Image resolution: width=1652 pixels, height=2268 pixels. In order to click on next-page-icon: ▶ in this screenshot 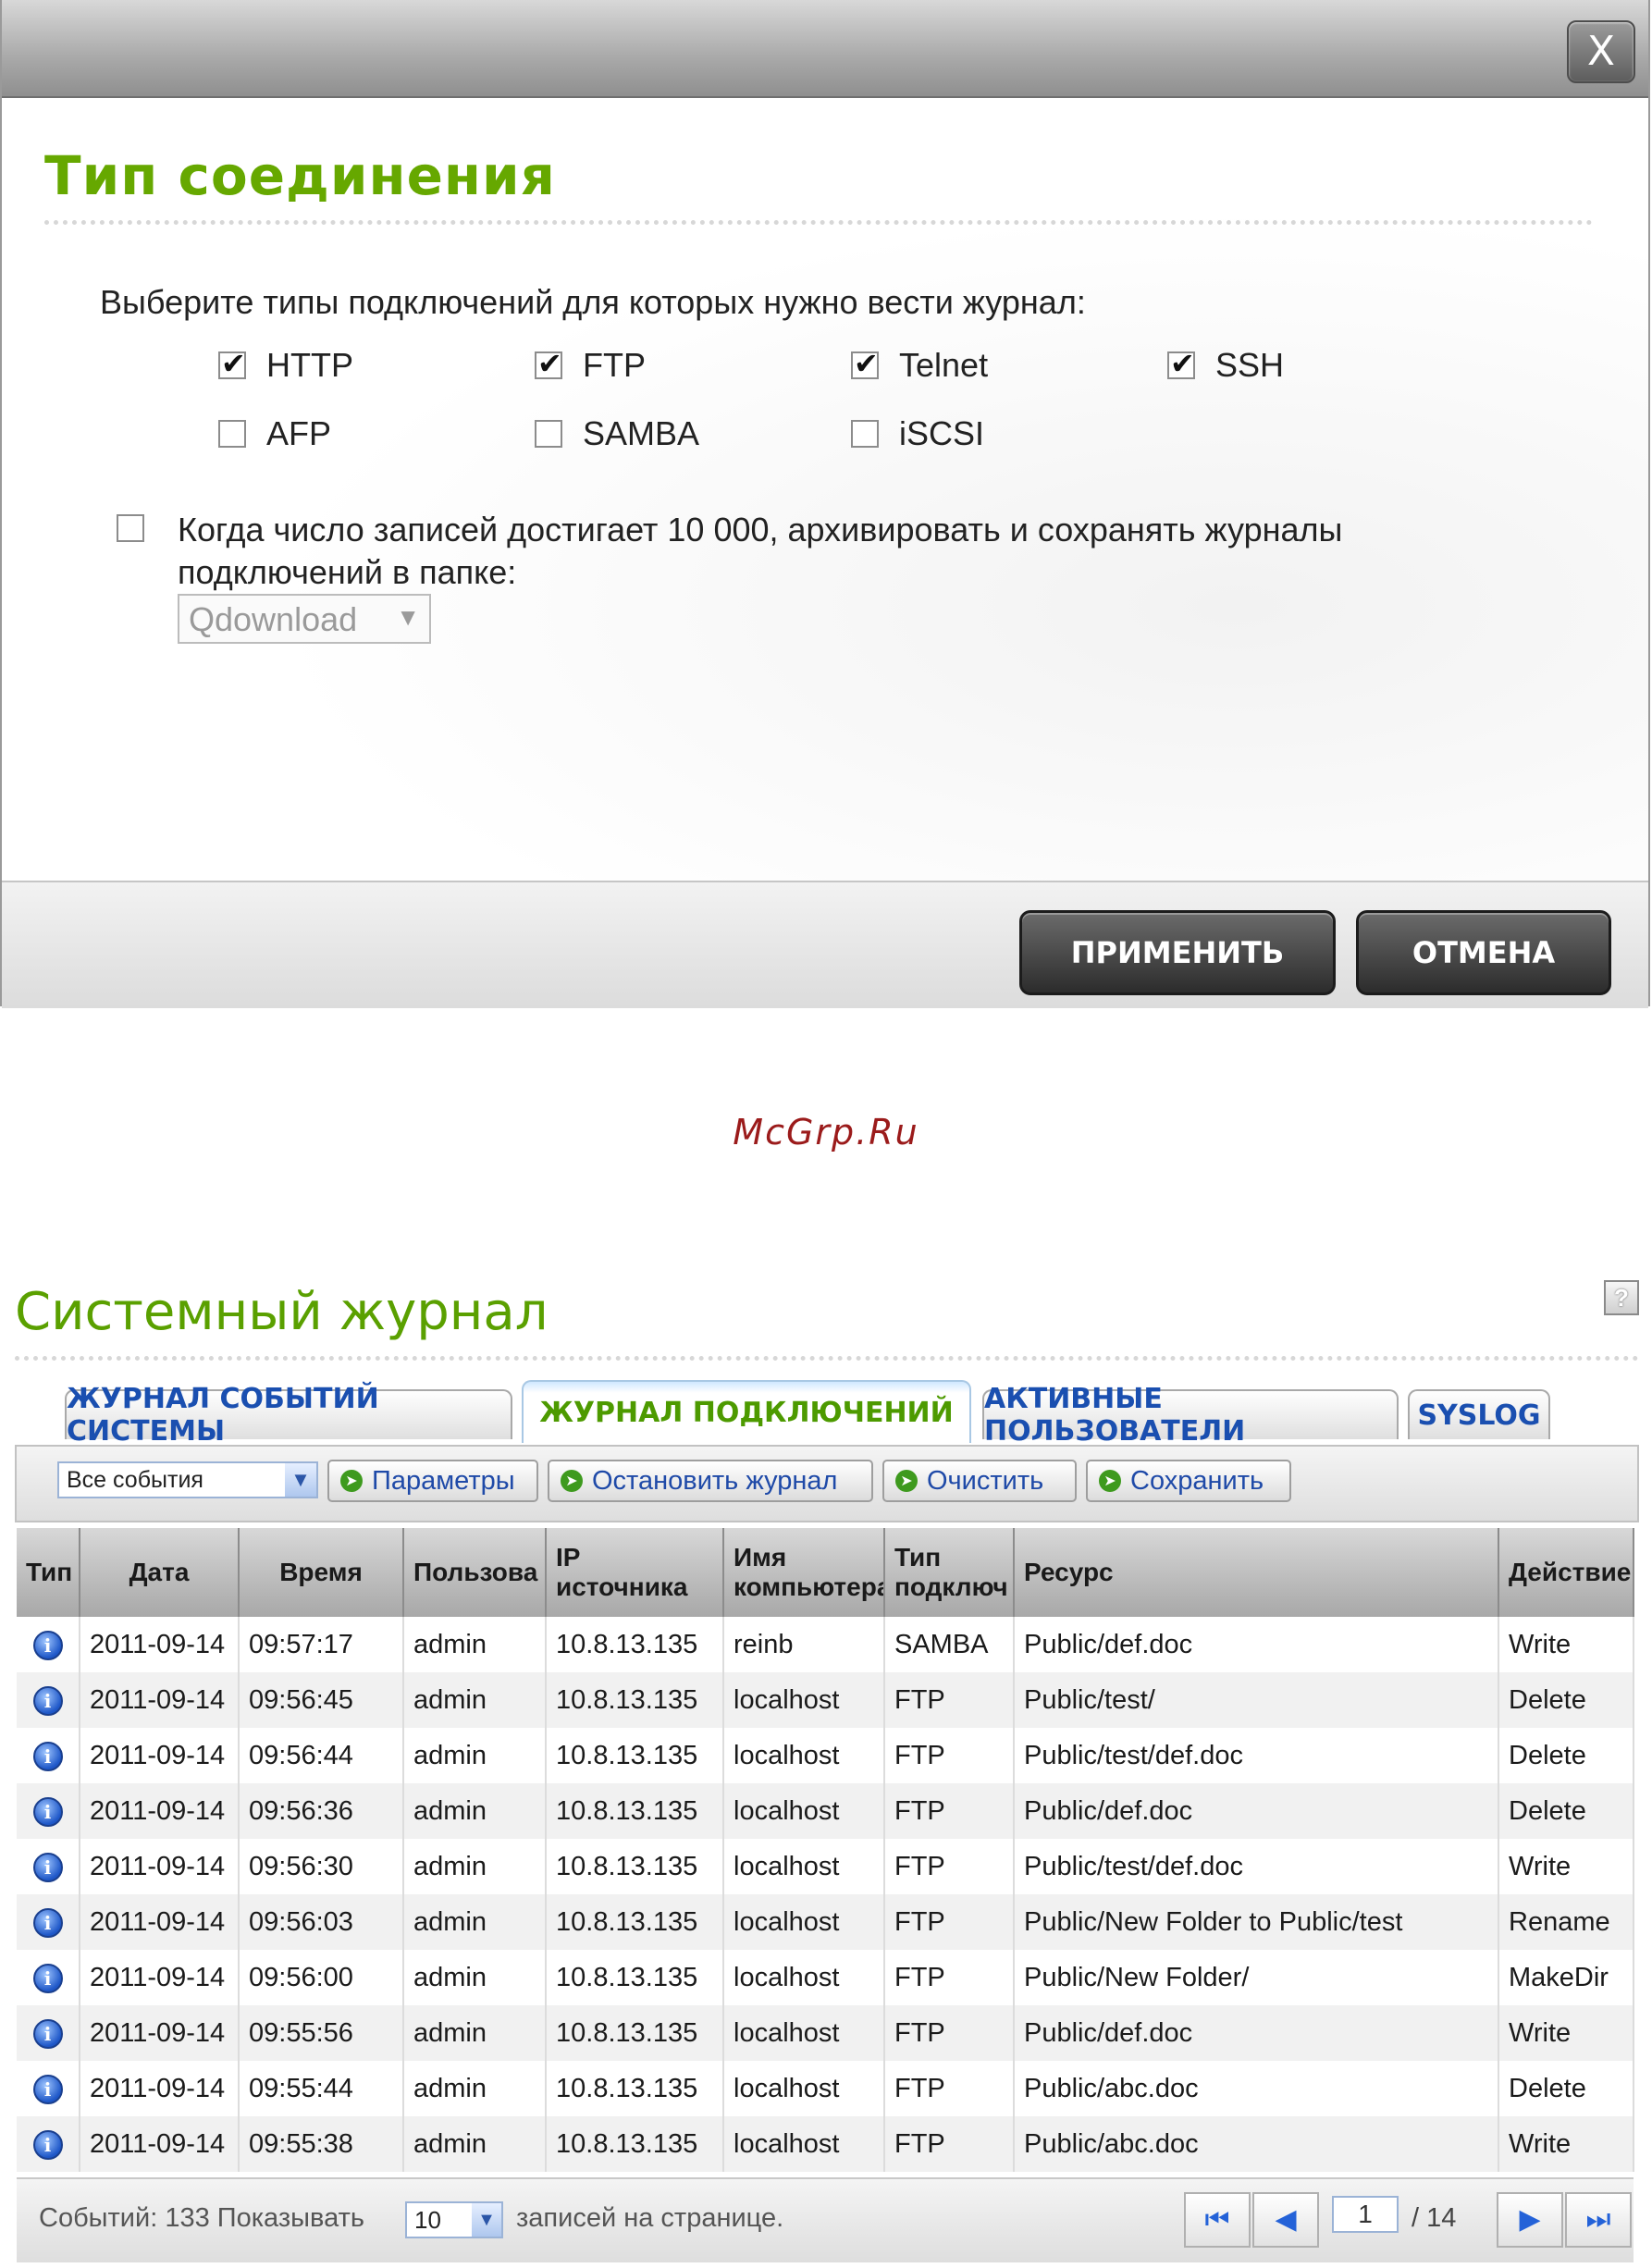, I will do `click(1530, 2219)`.